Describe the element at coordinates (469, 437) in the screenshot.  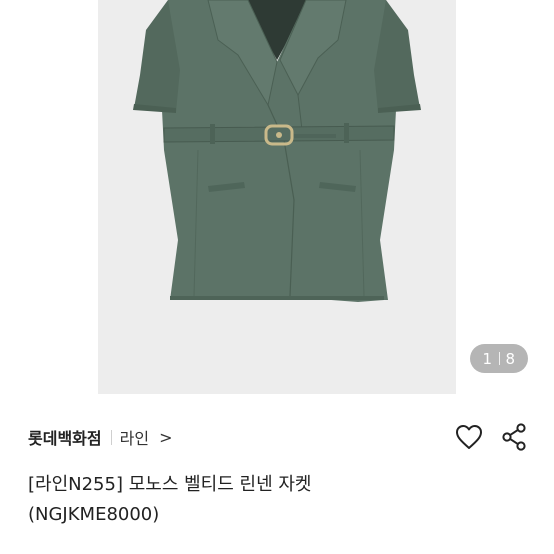
I see `heart-icon` at that location.